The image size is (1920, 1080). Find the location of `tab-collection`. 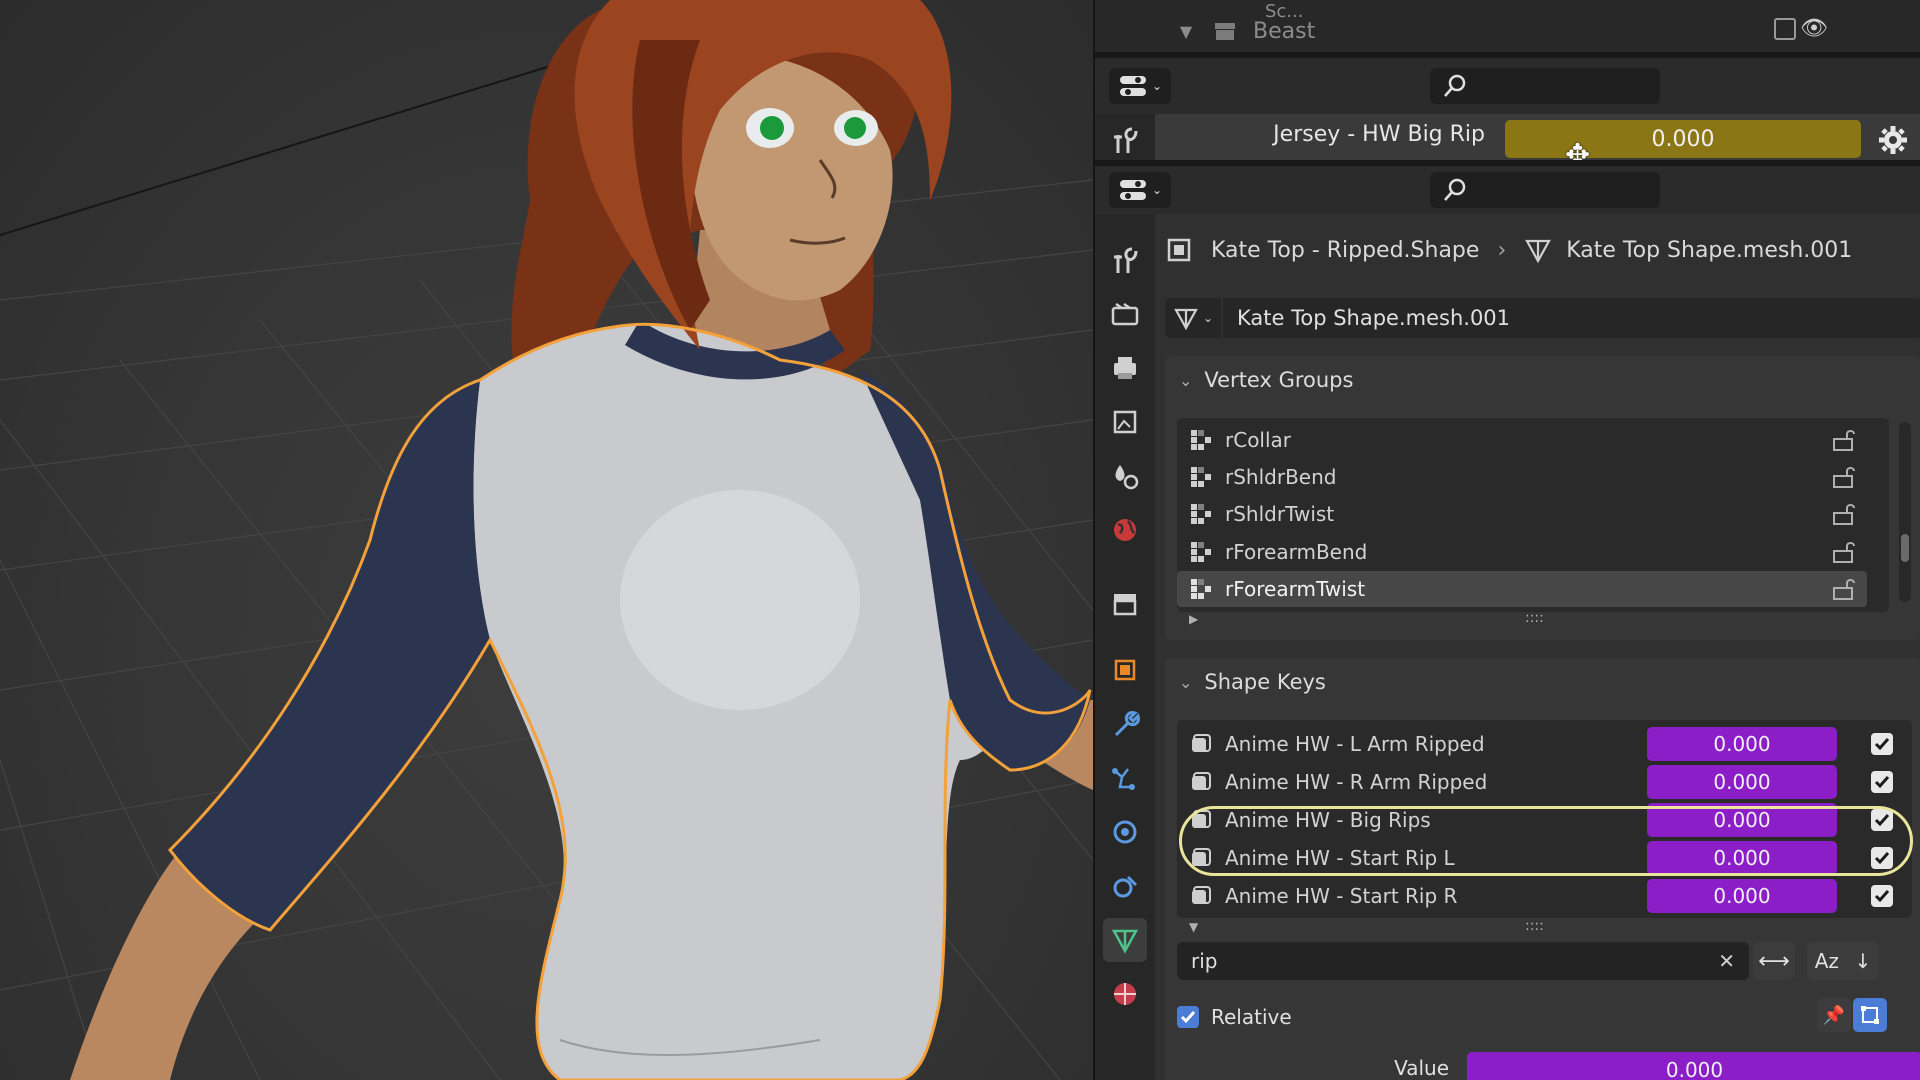

tab-collection is located at coordinates (1125, 604).